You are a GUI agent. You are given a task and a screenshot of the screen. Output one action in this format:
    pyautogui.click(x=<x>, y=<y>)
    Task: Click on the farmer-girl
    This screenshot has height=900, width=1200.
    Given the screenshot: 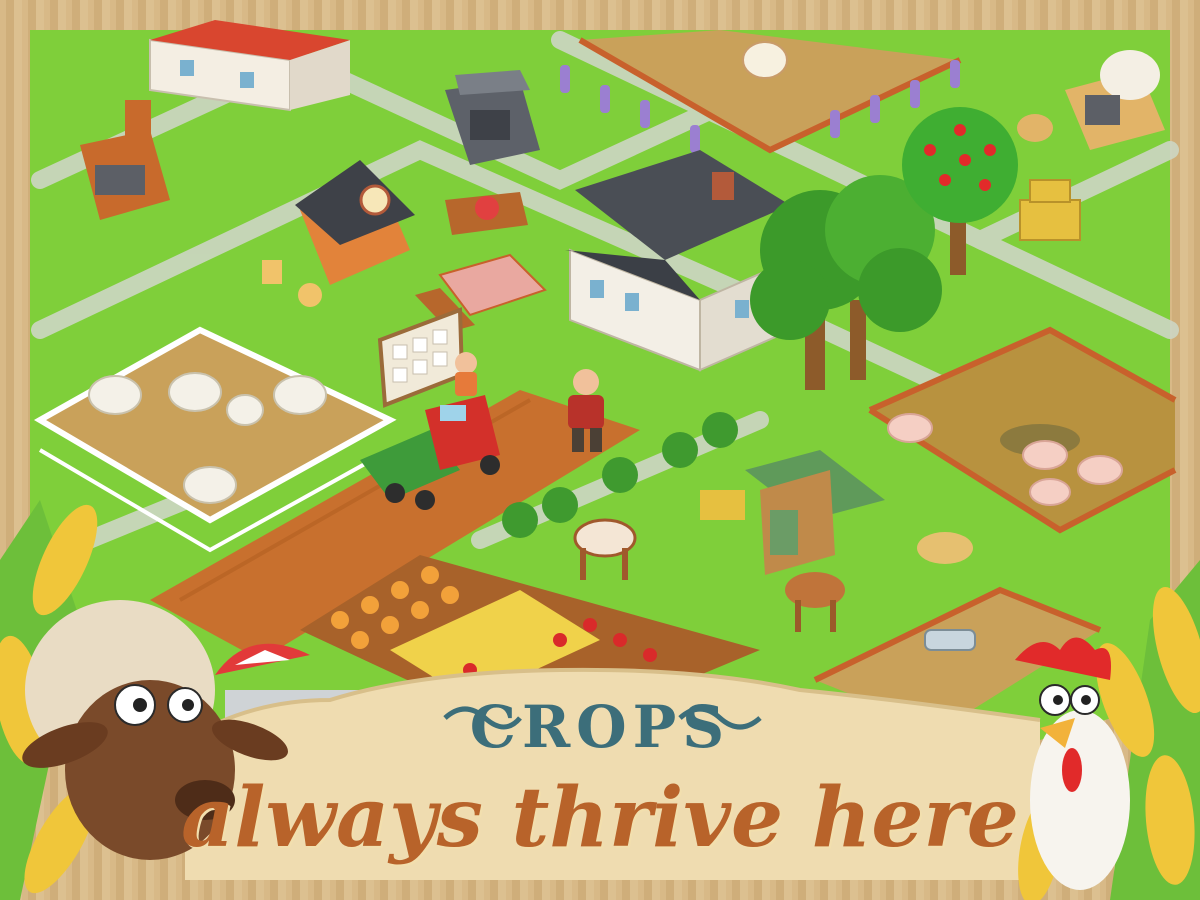 What is the action you would take?
    pyautogui.click(x=466, y=374)
    